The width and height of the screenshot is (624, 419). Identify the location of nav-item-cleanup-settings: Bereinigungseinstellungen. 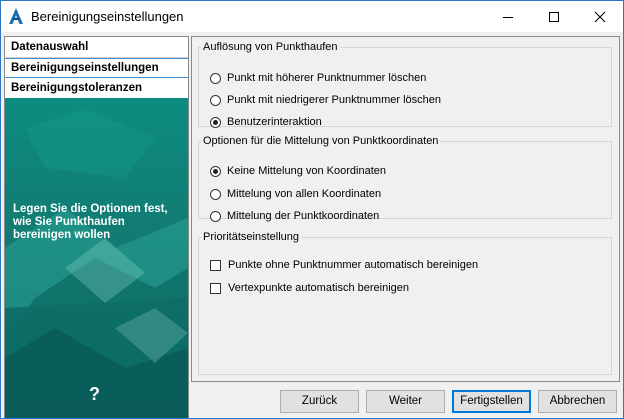
(96, 68).